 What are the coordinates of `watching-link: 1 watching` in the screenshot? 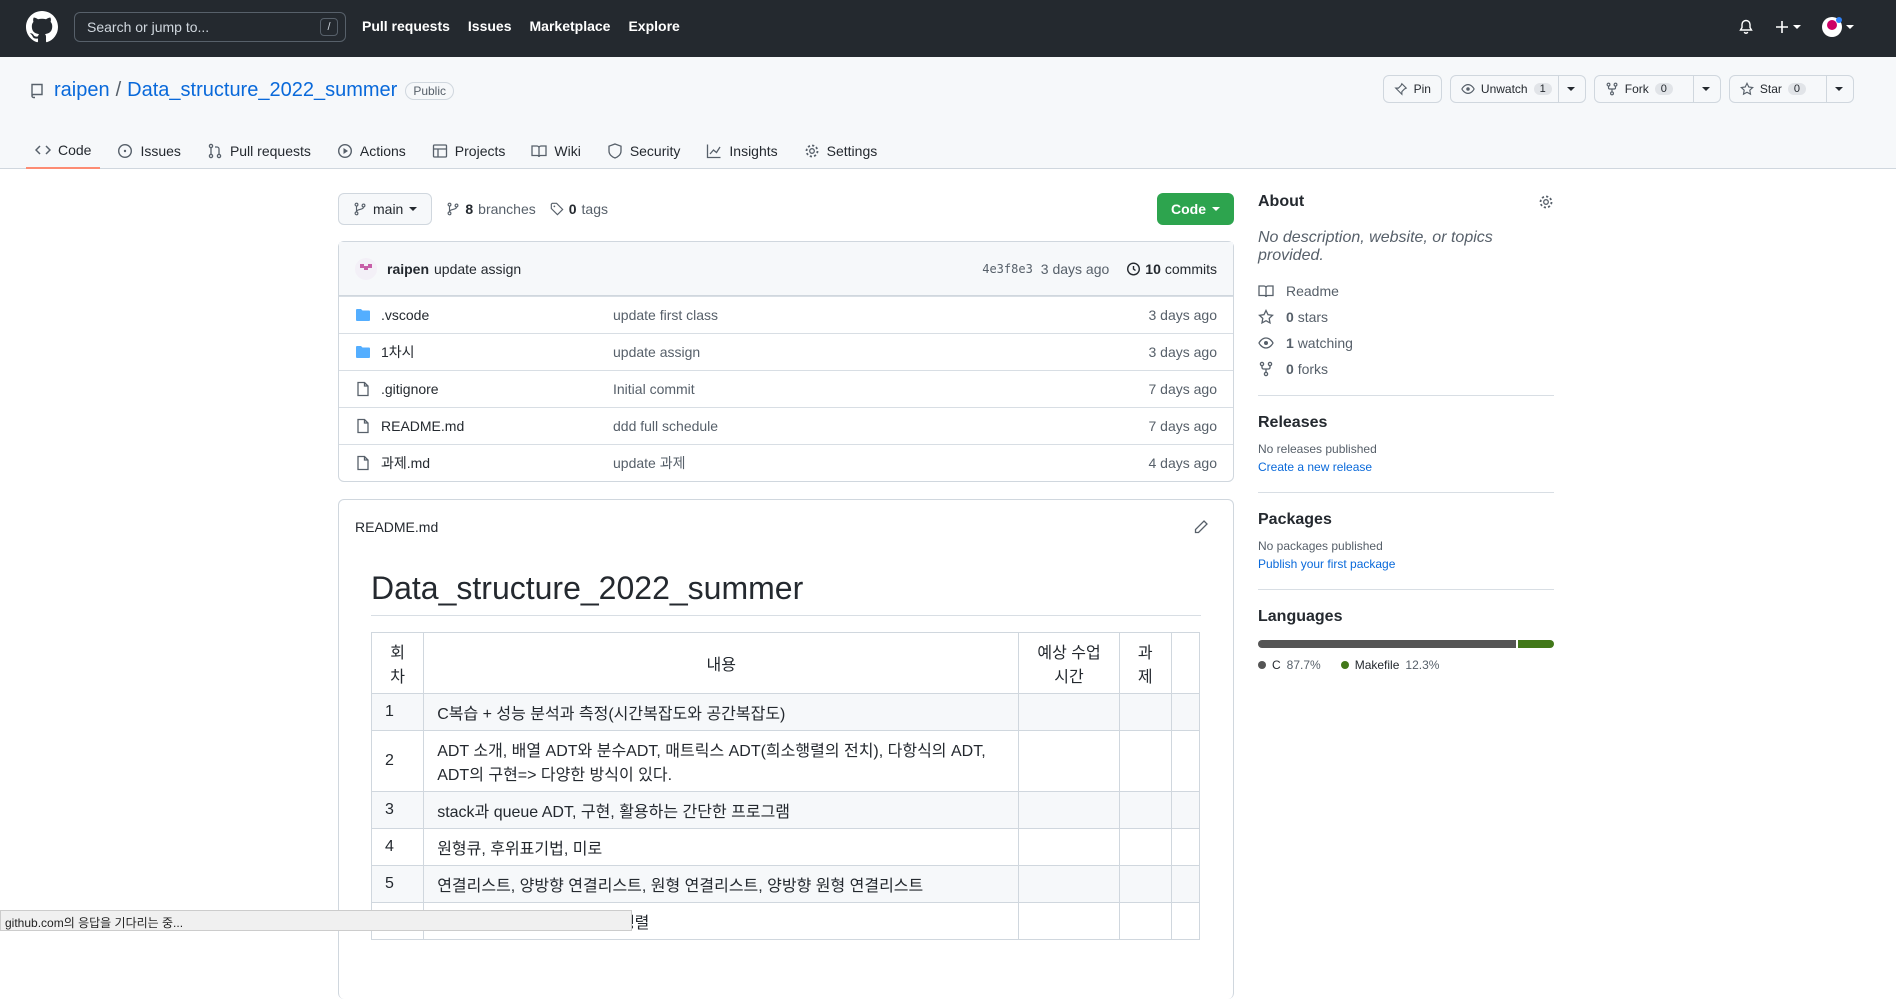 It's located at (1406, 343).